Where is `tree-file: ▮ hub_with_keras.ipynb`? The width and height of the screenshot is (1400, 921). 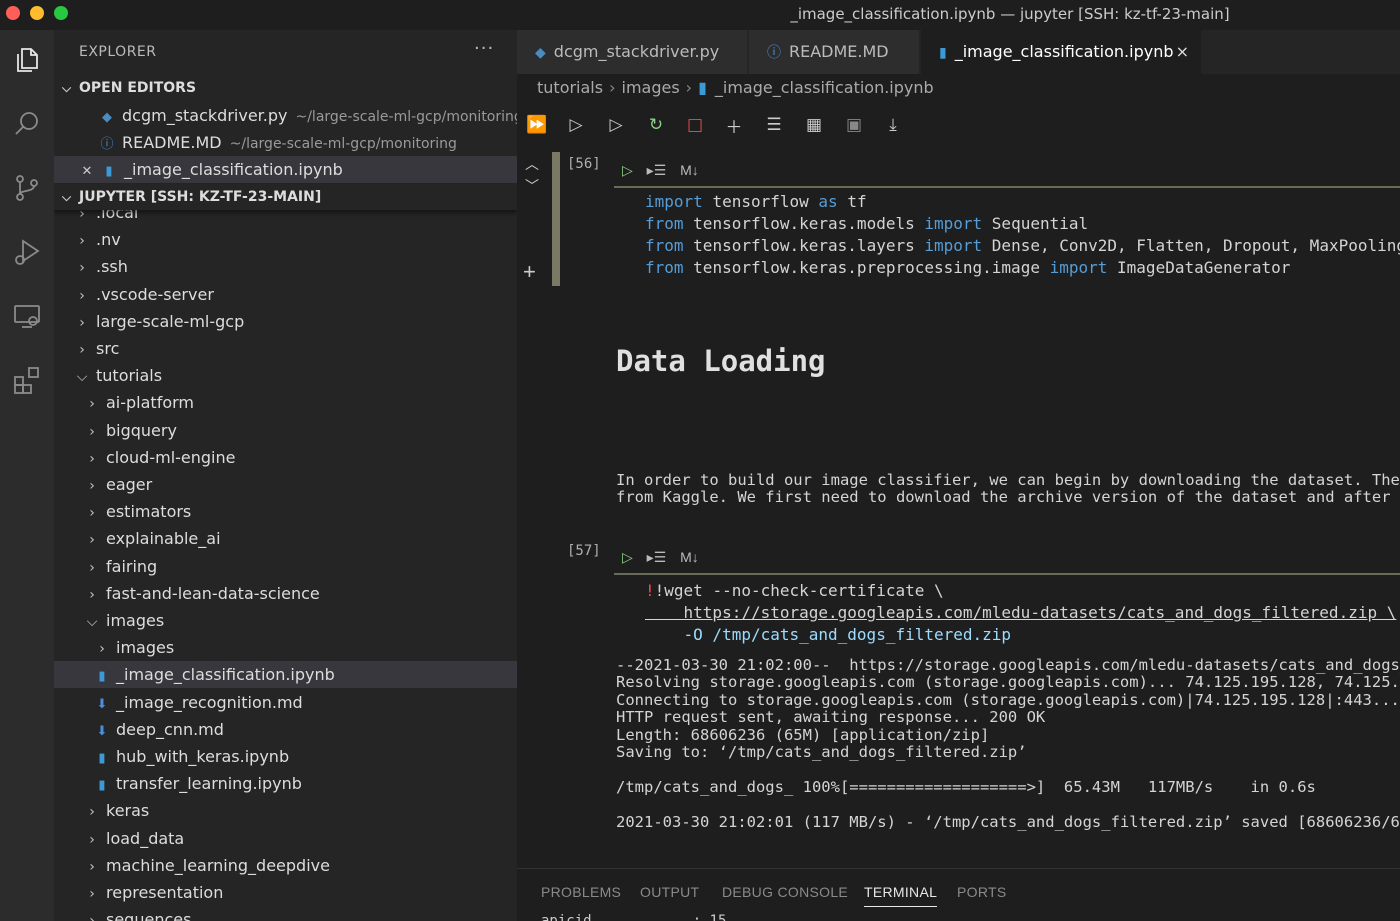
tree-file: ▮ hub_with_keras.ipynb is located at coordinates (285, 756).